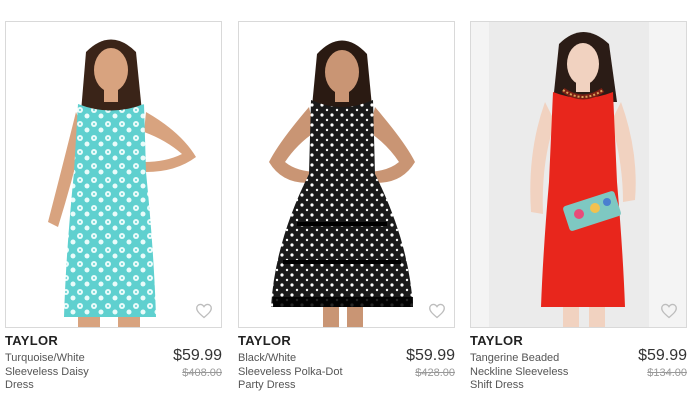 The width and height of the screenshot is (700, 404). I want to click on original-price: $428.00, so click(435, 373).